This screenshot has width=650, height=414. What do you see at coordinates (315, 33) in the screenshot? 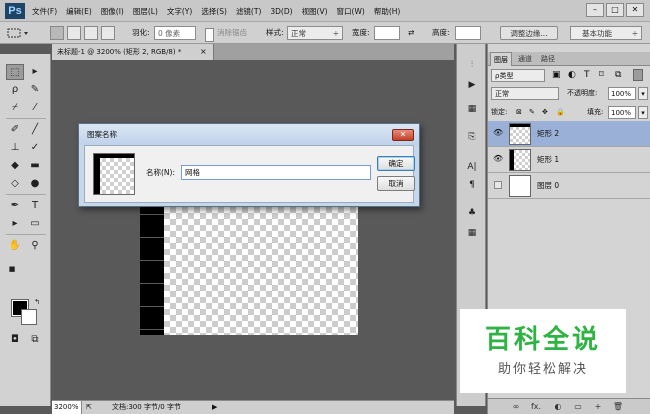
I see `style-select: 正常 ÷` at bounding box center [315, 33].